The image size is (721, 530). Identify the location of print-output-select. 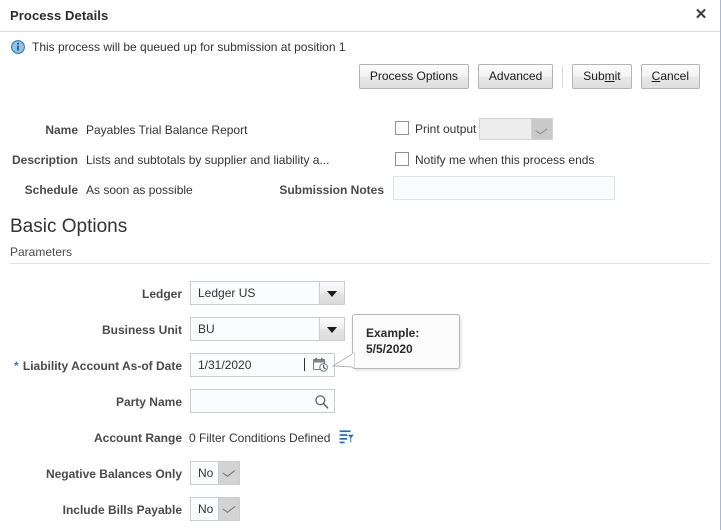
(516, 129).